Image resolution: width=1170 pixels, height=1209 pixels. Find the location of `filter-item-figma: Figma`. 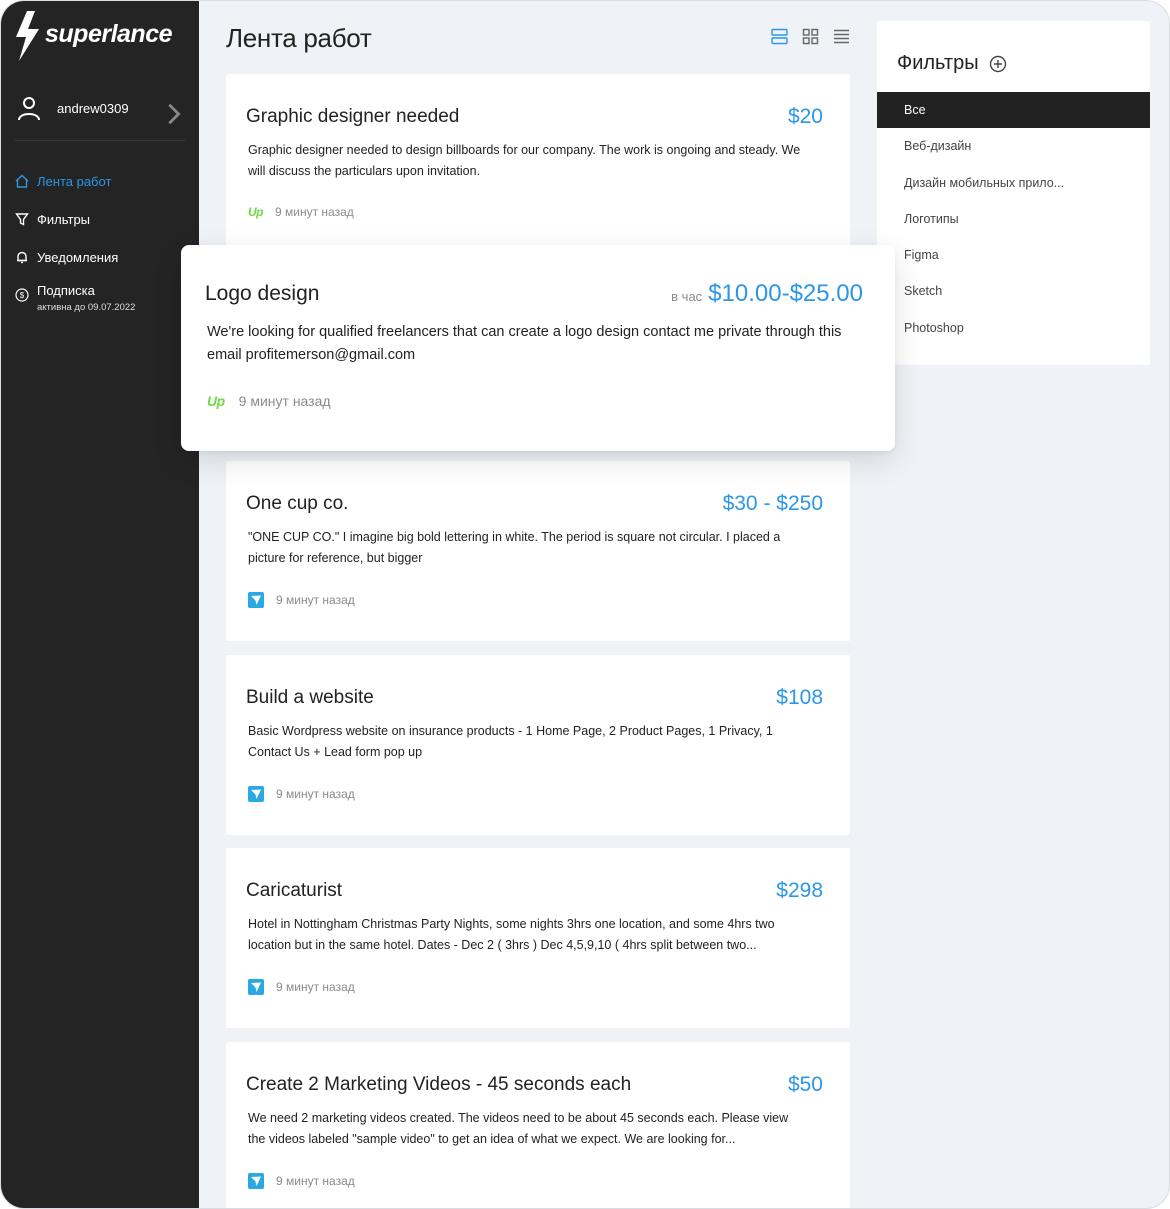

filter-item-figma: Figma is located at coordinates (1013, 255).